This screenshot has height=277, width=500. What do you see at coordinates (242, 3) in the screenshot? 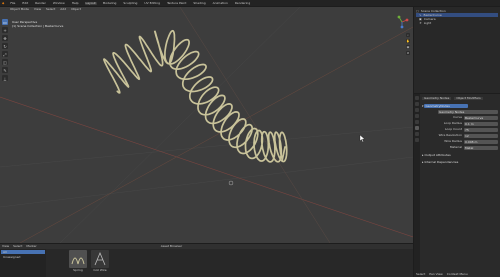
I see `workspace-tab-rendering: Rendering` at bounding box center [242, 3].